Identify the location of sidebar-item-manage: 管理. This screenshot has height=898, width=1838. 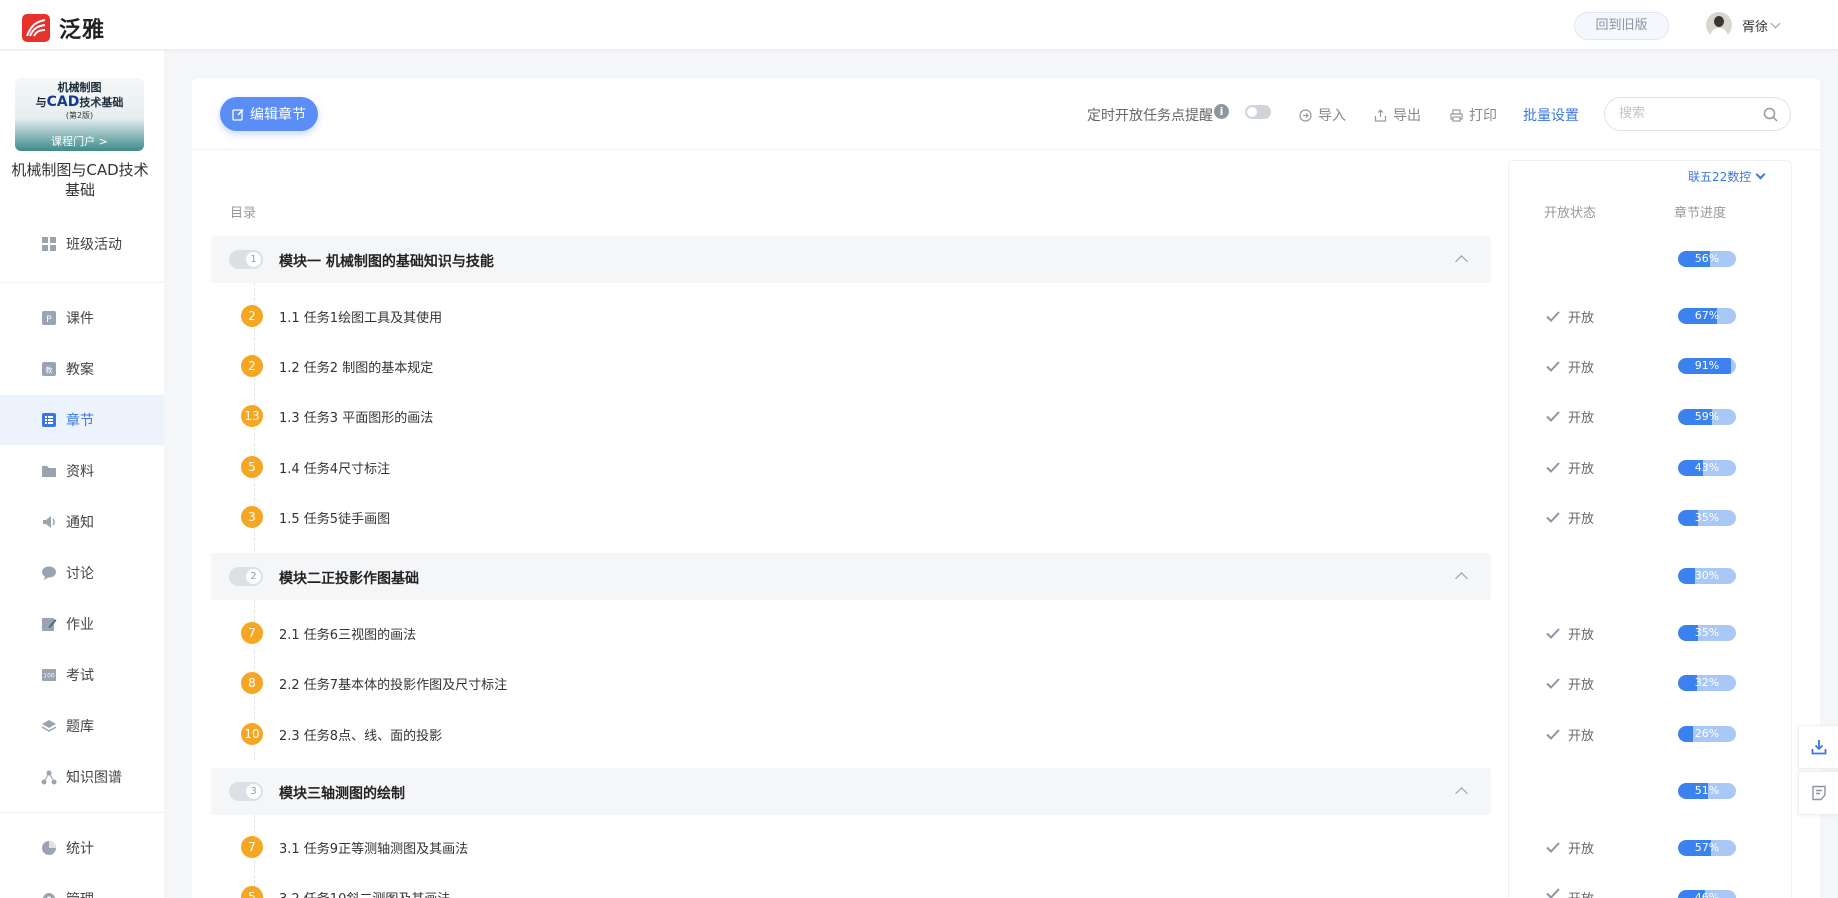
(82, 886).